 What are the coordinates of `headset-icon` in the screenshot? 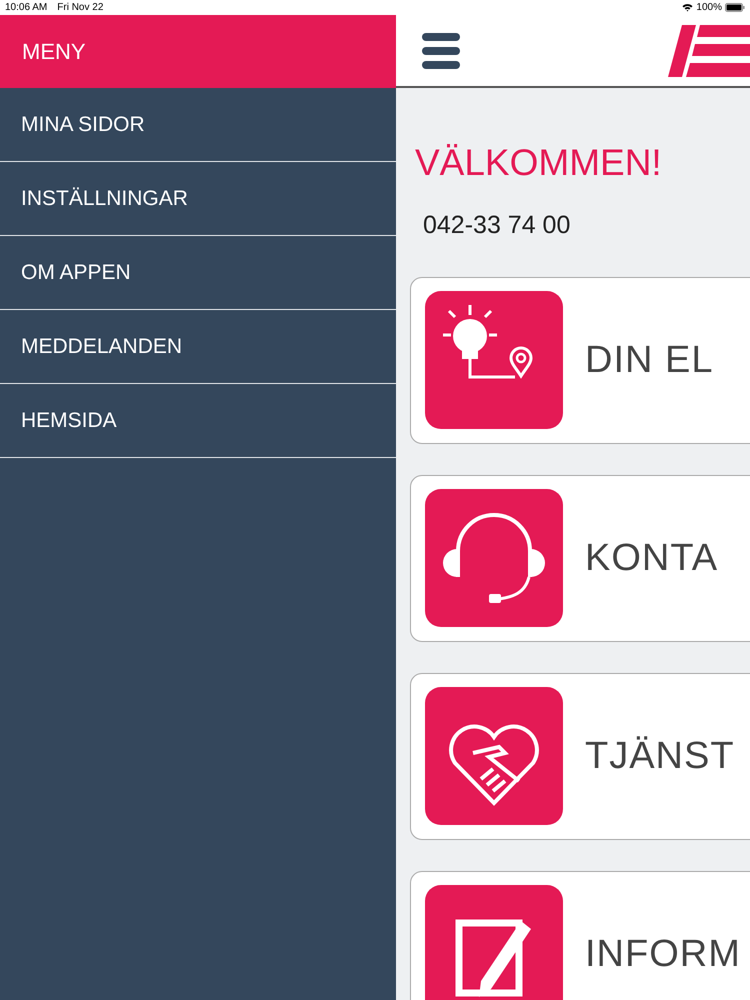 It's located at (494, 558).